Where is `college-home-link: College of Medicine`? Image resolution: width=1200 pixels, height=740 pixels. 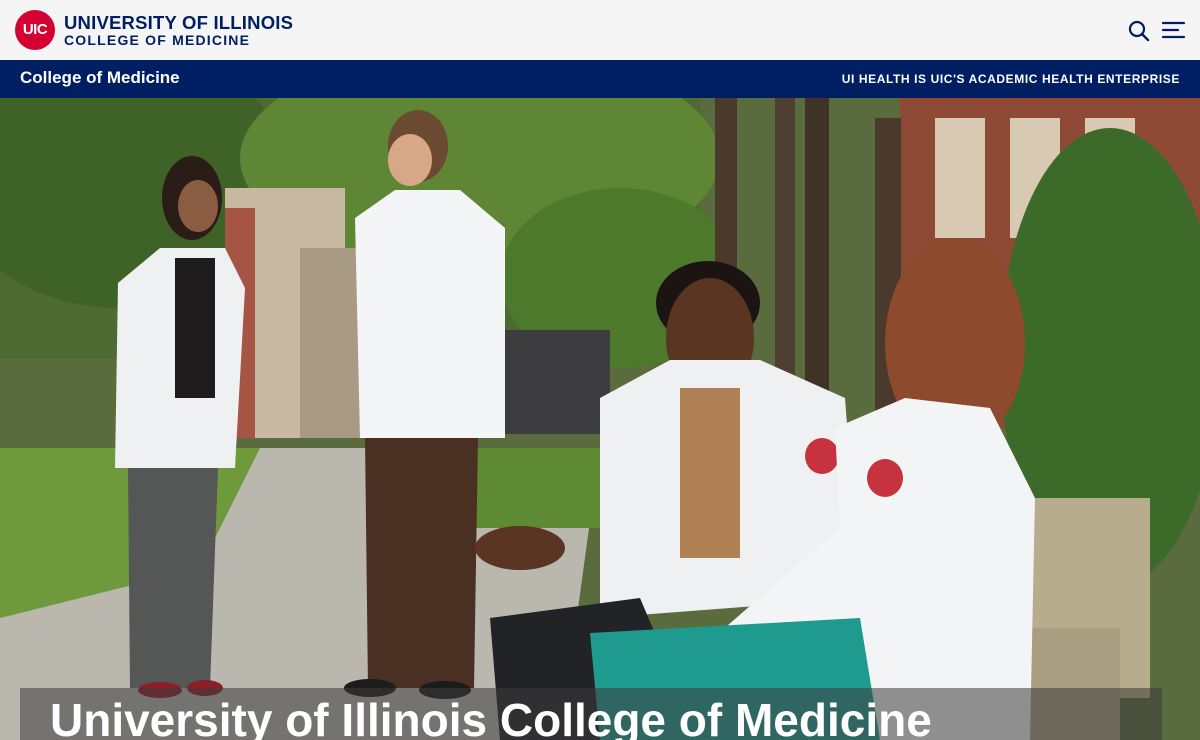
college-home-link: College of Medicine is located at coordinates (100, 78).